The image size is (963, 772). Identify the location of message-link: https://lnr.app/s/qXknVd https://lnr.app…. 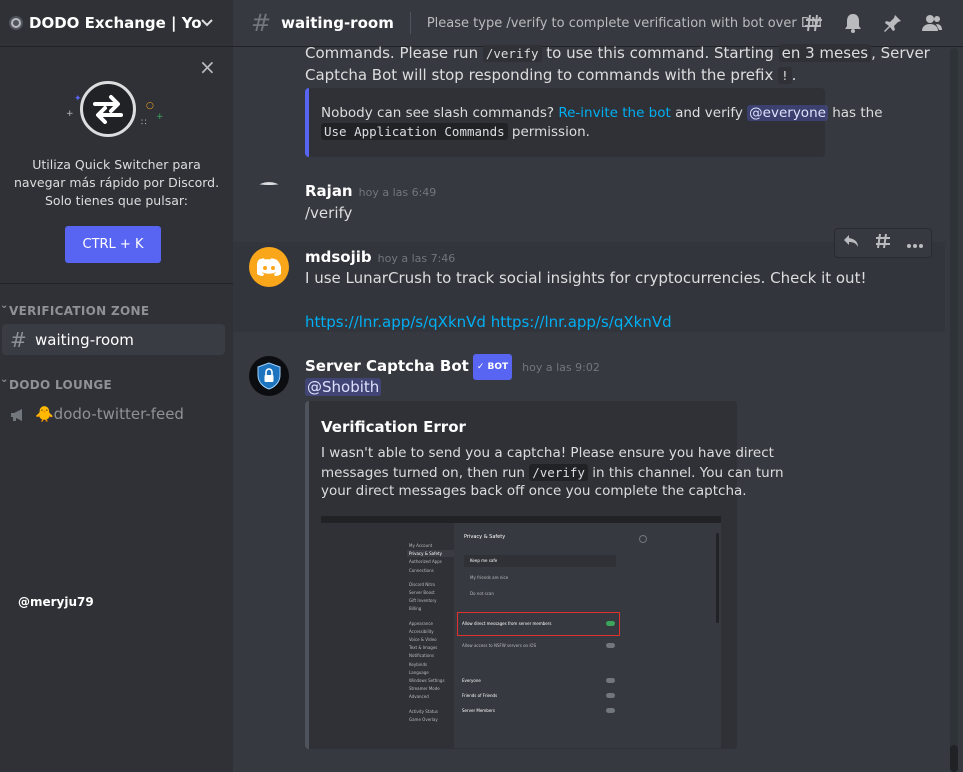
(488, 322).